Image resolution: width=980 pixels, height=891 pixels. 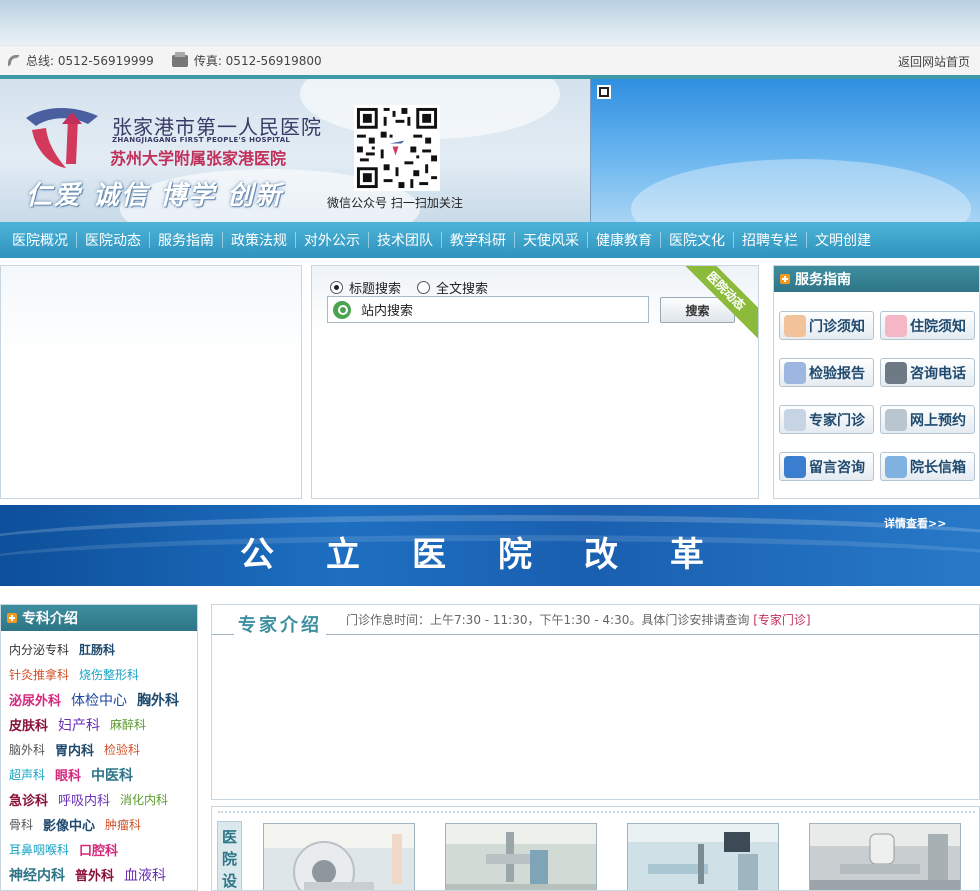 I want to click on slide-indicator, so click(x=604, y=92).